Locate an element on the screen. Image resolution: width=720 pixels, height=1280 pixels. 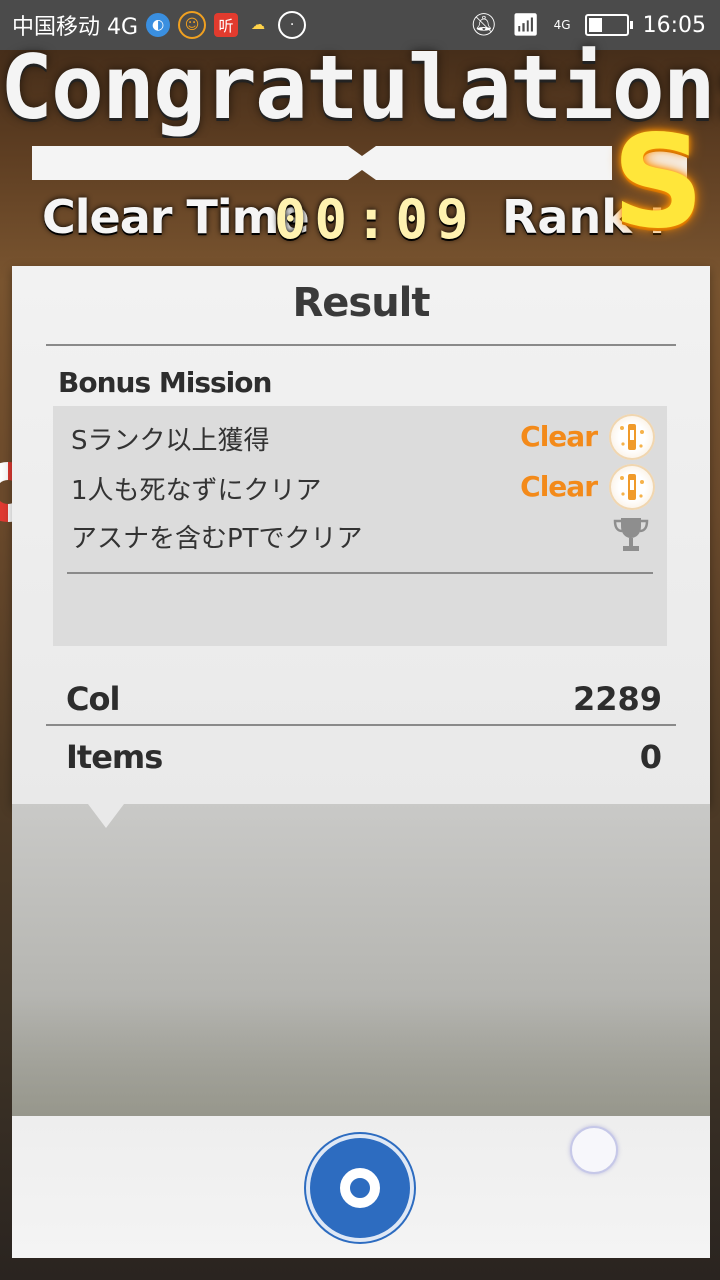
wifi-icon: 📶︎ is located at coordinates (525, 25).